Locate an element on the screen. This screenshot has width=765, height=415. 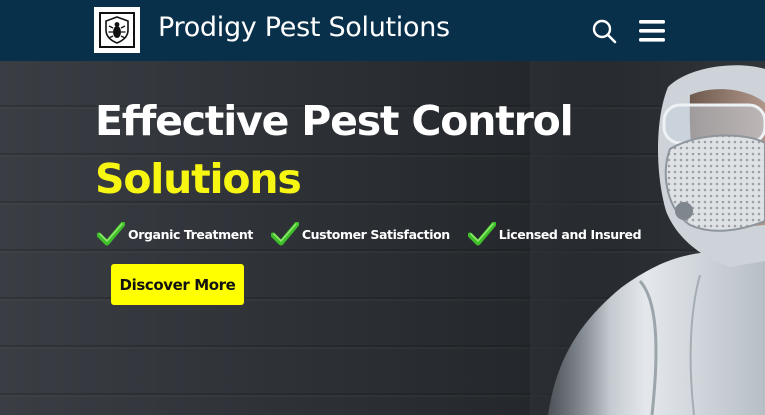
search-button is located at coordinates (605, 31).